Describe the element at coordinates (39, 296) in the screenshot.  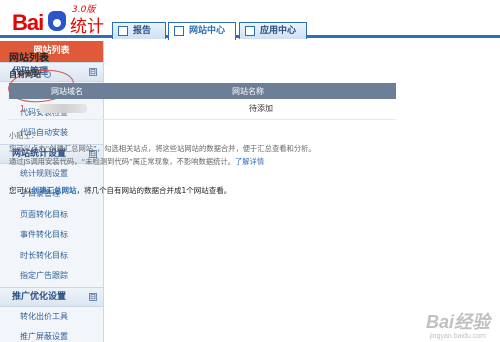
I see `sidebar-group-title: 推广优化设置` at that location.